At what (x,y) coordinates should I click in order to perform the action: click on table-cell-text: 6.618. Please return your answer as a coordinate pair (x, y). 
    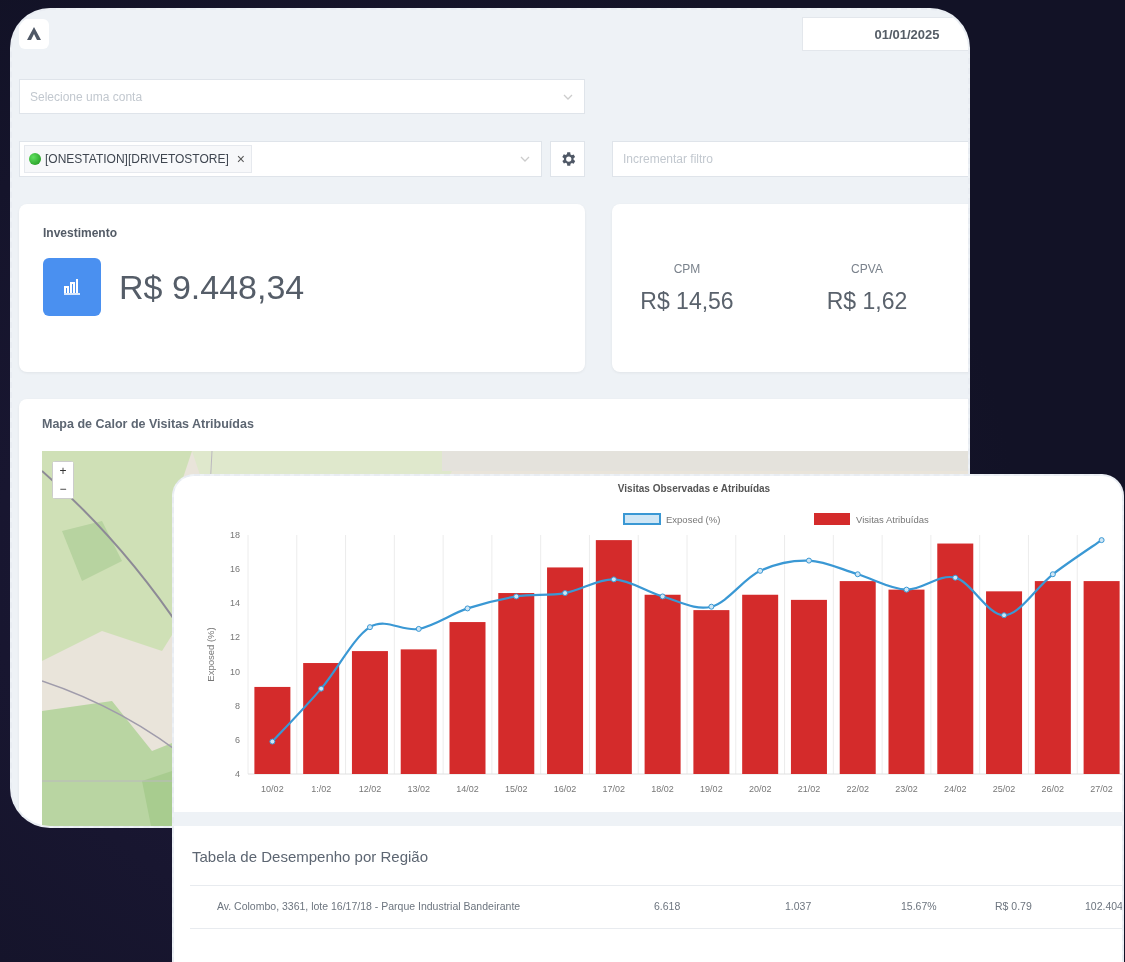
    Looking at the image, I should click on (668, 906).